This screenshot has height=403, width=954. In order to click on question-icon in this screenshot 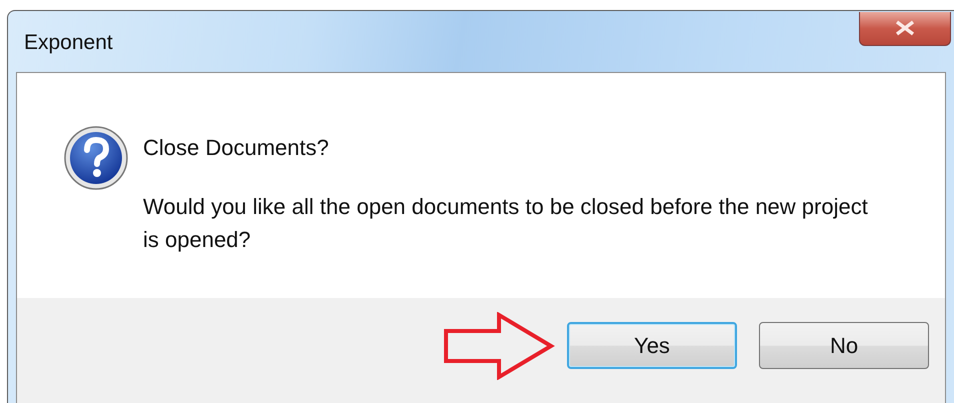, I will do `click(96, 158)`.